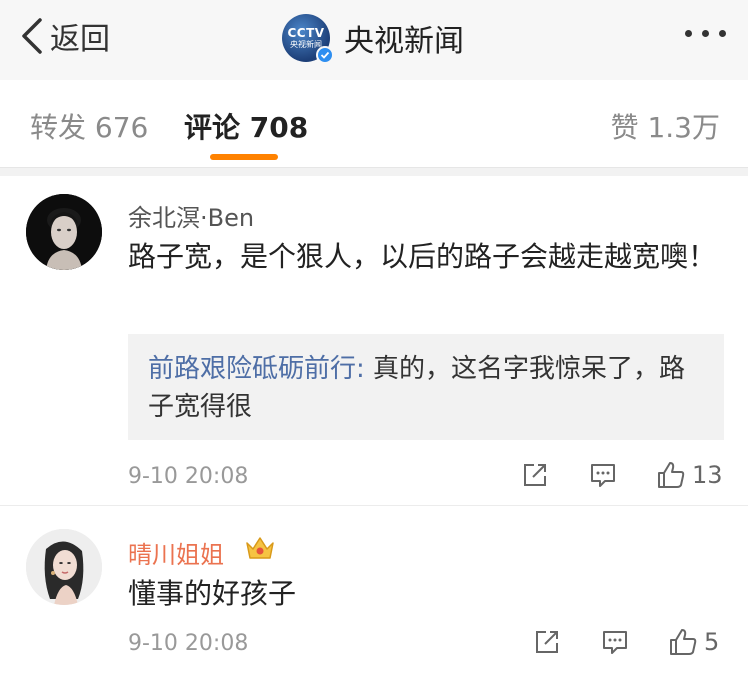  I want to click on comment-text: 懂事的好孩子, so click(212, 593).